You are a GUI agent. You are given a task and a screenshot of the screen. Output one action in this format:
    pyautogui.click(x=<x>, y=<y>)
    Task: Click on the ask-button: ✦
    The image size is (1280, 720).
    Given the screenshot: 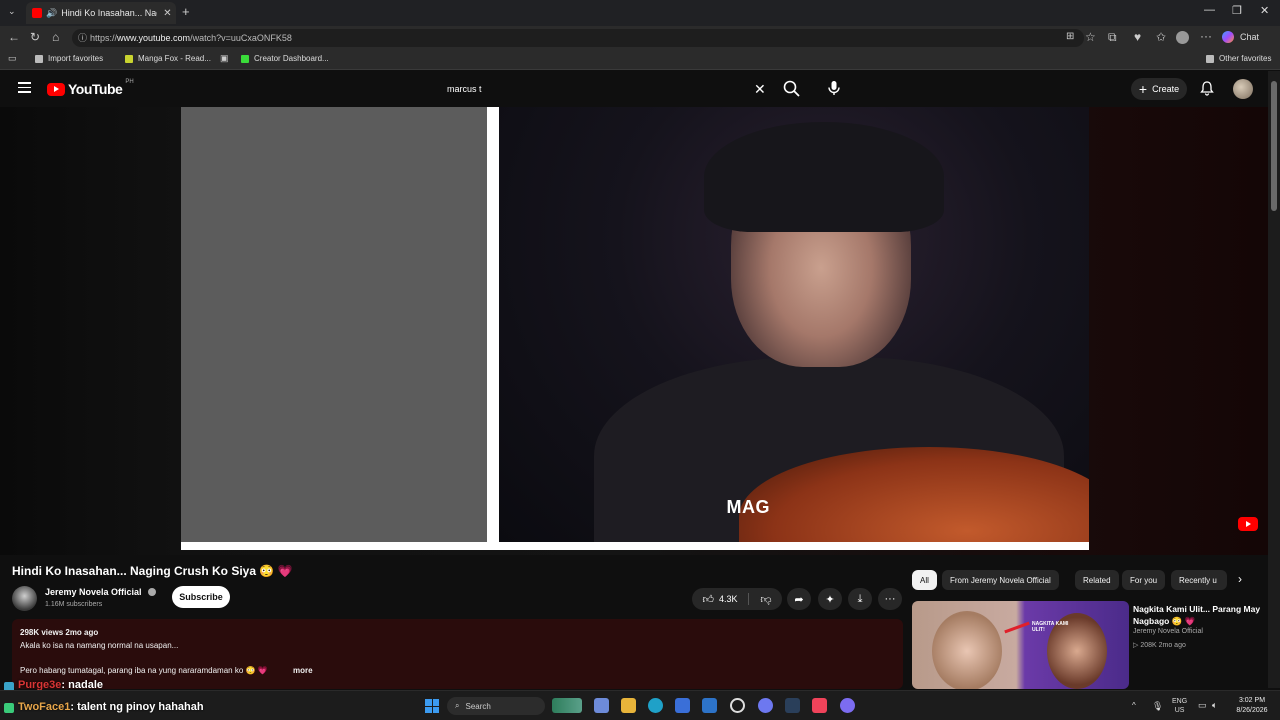 What is the action you would take?
    pyautogui.click(x=830, y=599)
    